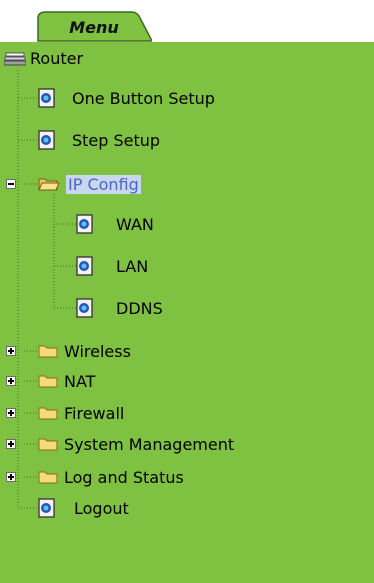 This screenshot has width=374, height=583. I want to click on expand-toggle-firewall, so click(11, 413).